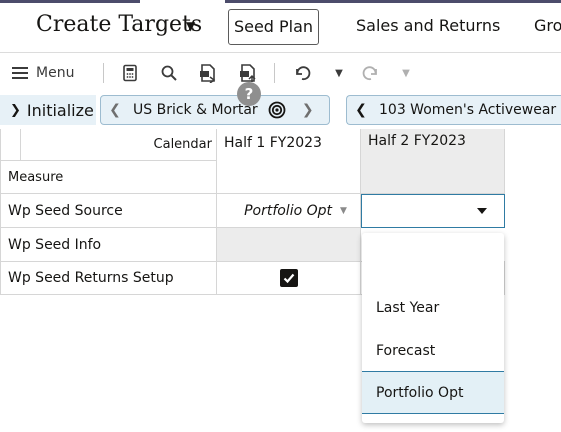  Describe the element at coordinates (0, 211) in the screenshot. I see `grid-border` at that location.